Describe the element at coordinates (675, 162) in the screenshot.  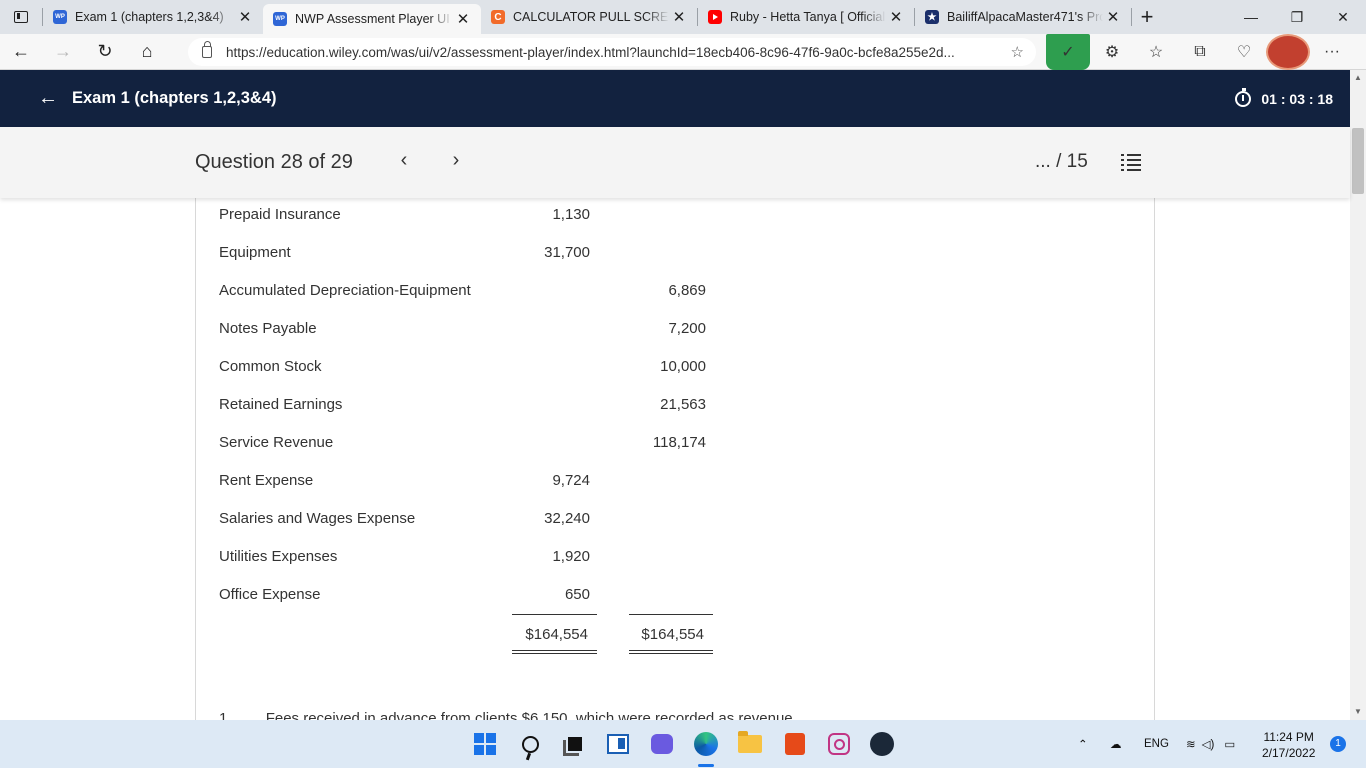
I see `question-navigation-bar: Question 28 of 29 ‹ › ... / 15` at that location.